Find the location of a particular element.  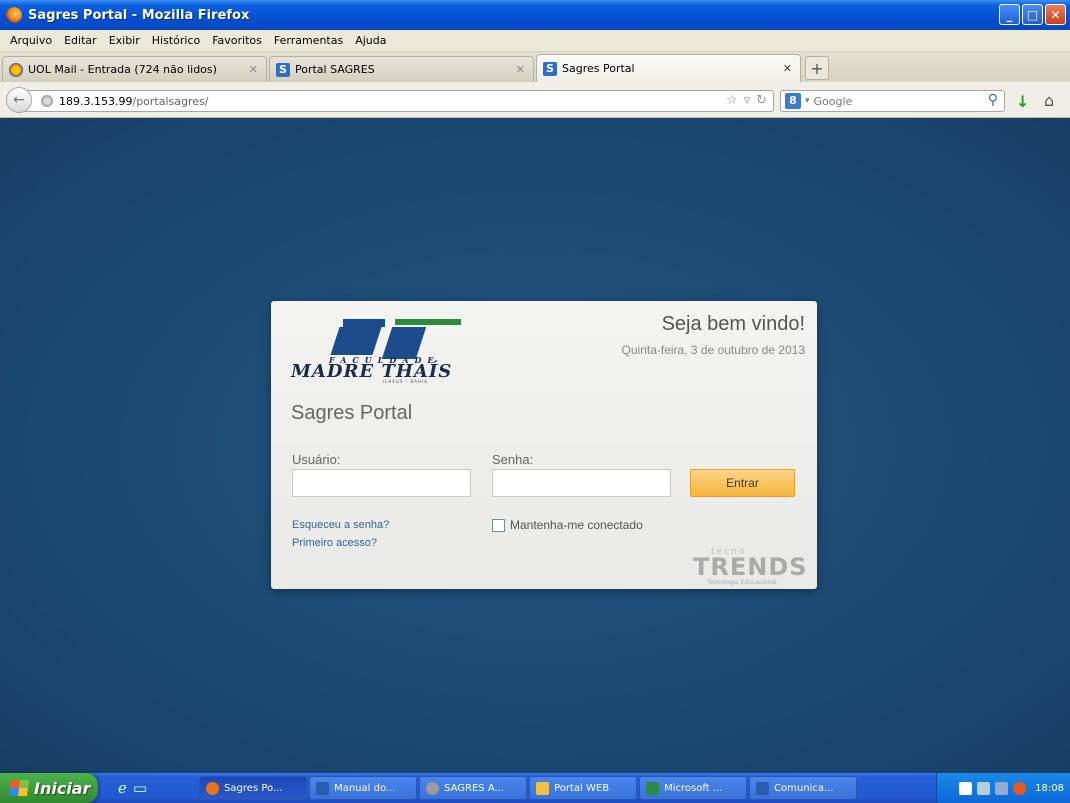

tecnotrends-logo: tecno TRENDS Tecnologia Educacional is located at coordinates (753, 567).